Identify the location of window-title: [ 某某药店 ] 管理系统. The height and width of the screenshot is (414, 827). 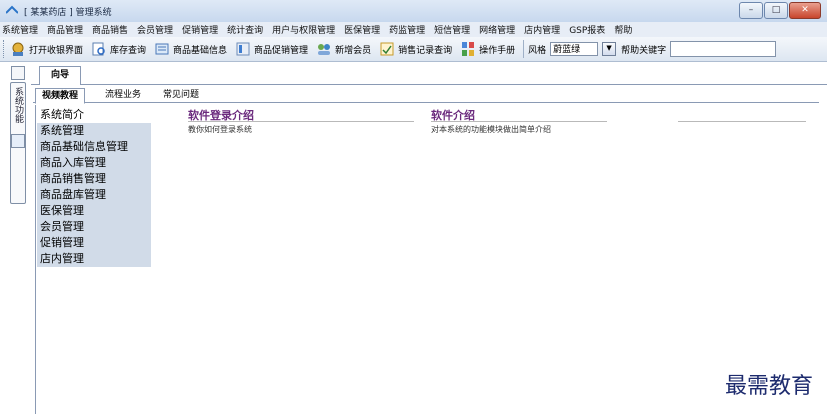
(68, 13).